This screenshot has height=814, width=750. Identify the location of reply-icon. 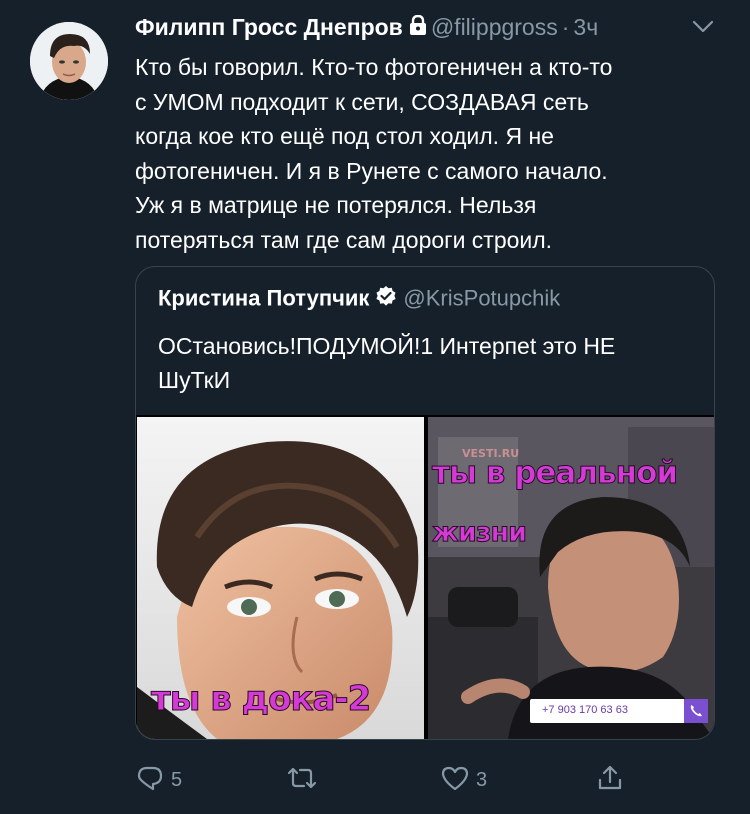
(150, 780).